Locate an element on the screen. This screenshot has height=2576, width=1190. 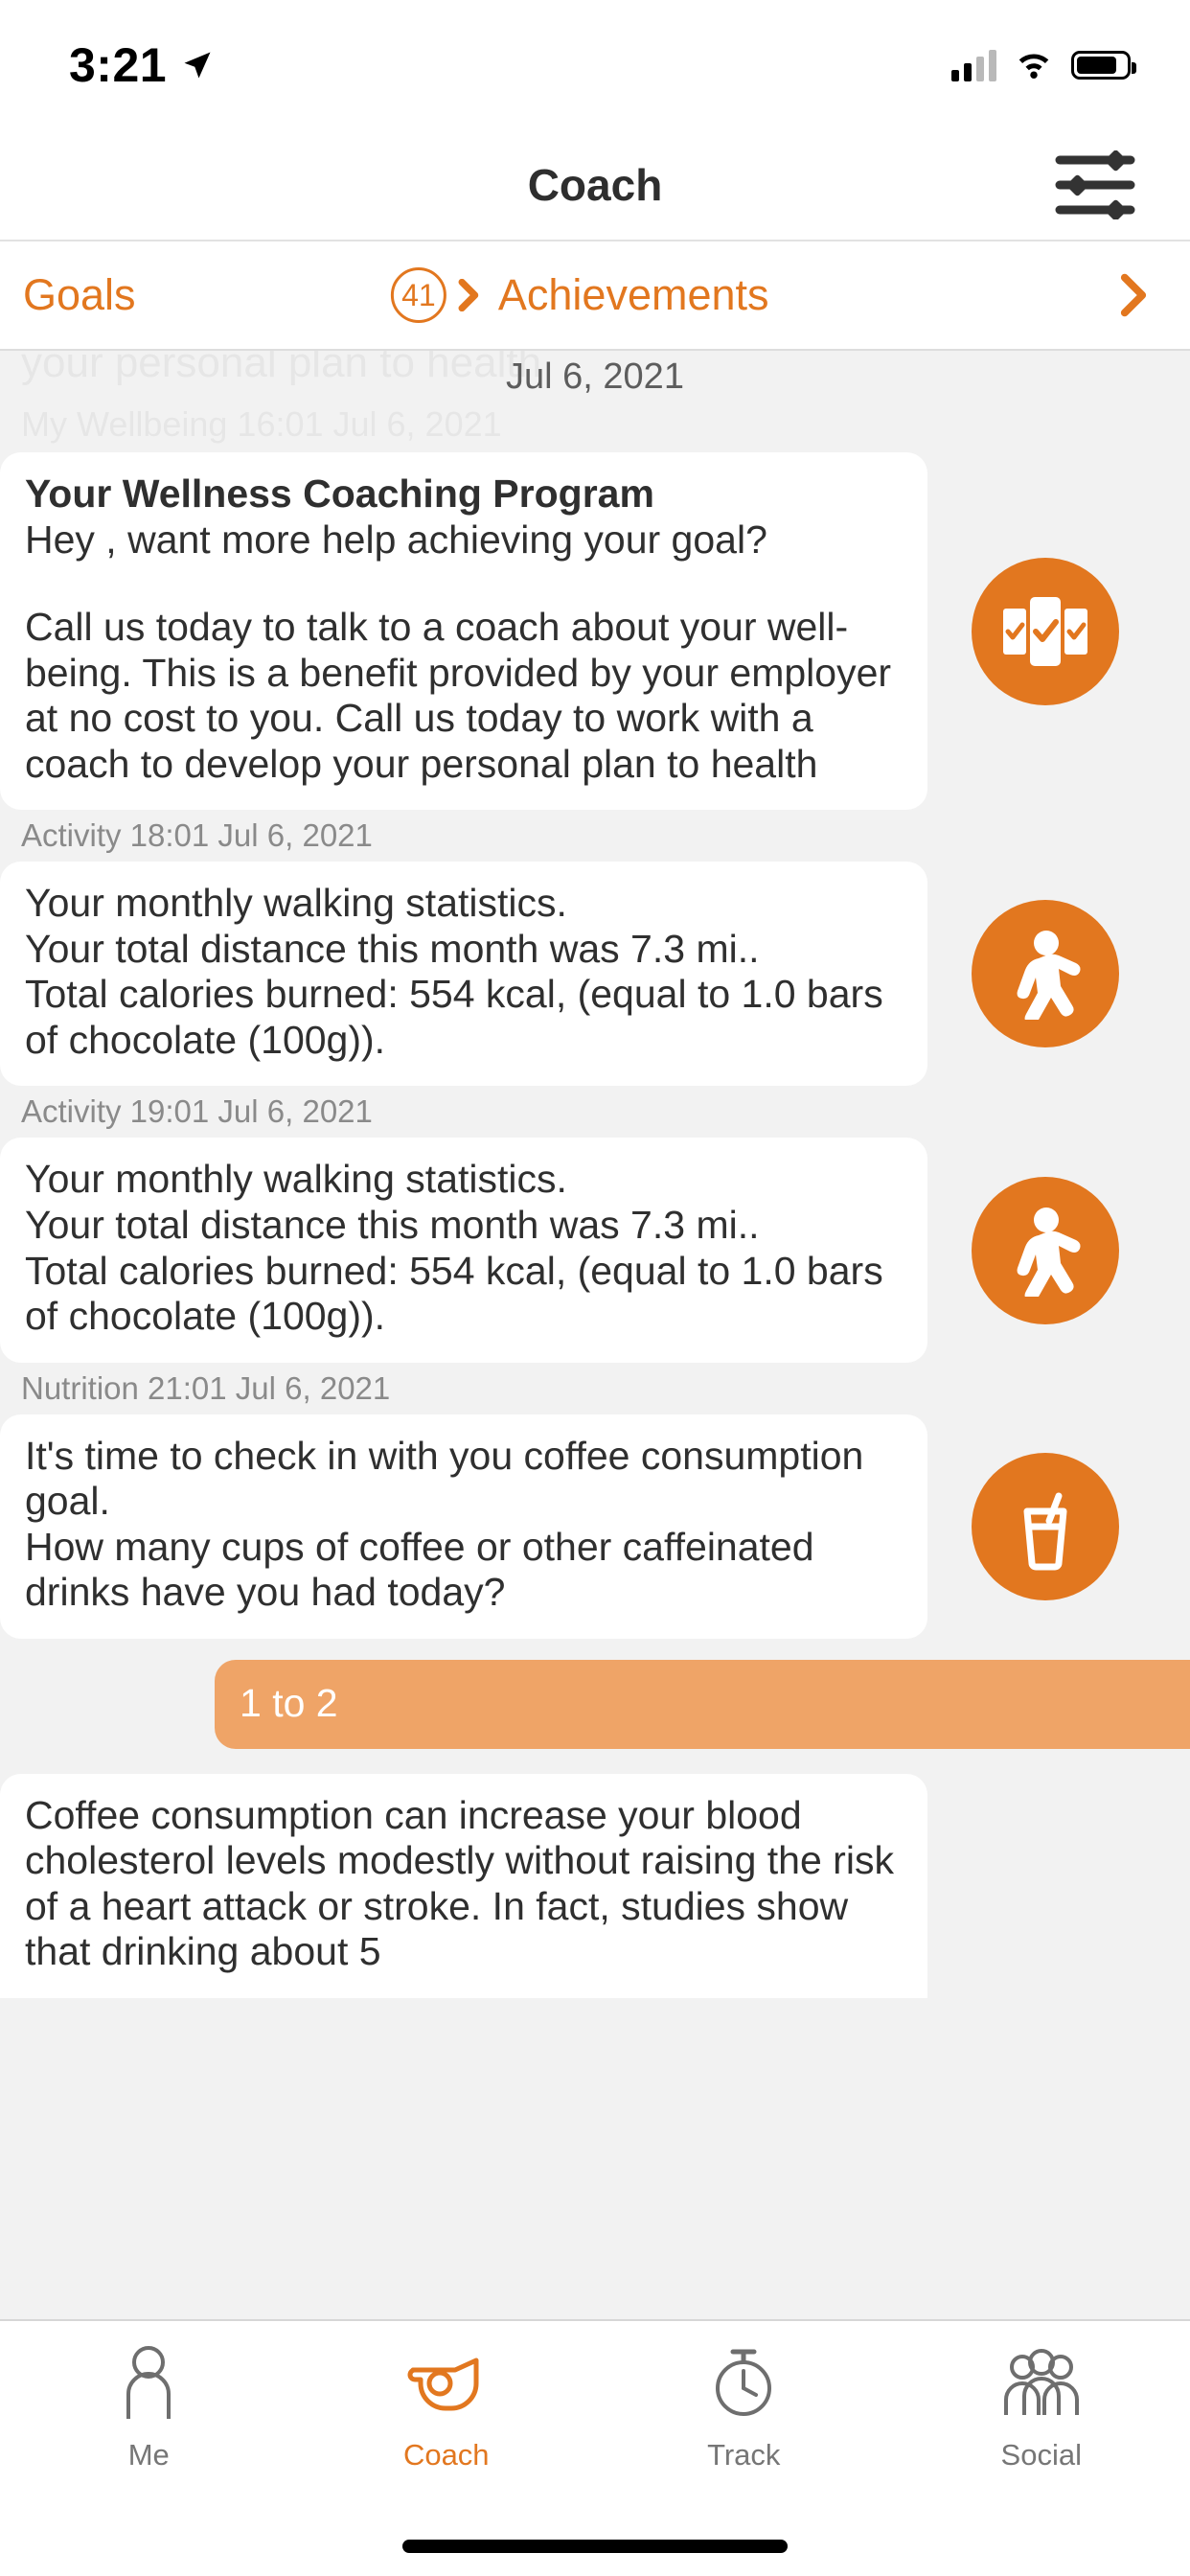
home-indicator is located at coordinates (595, 2546).